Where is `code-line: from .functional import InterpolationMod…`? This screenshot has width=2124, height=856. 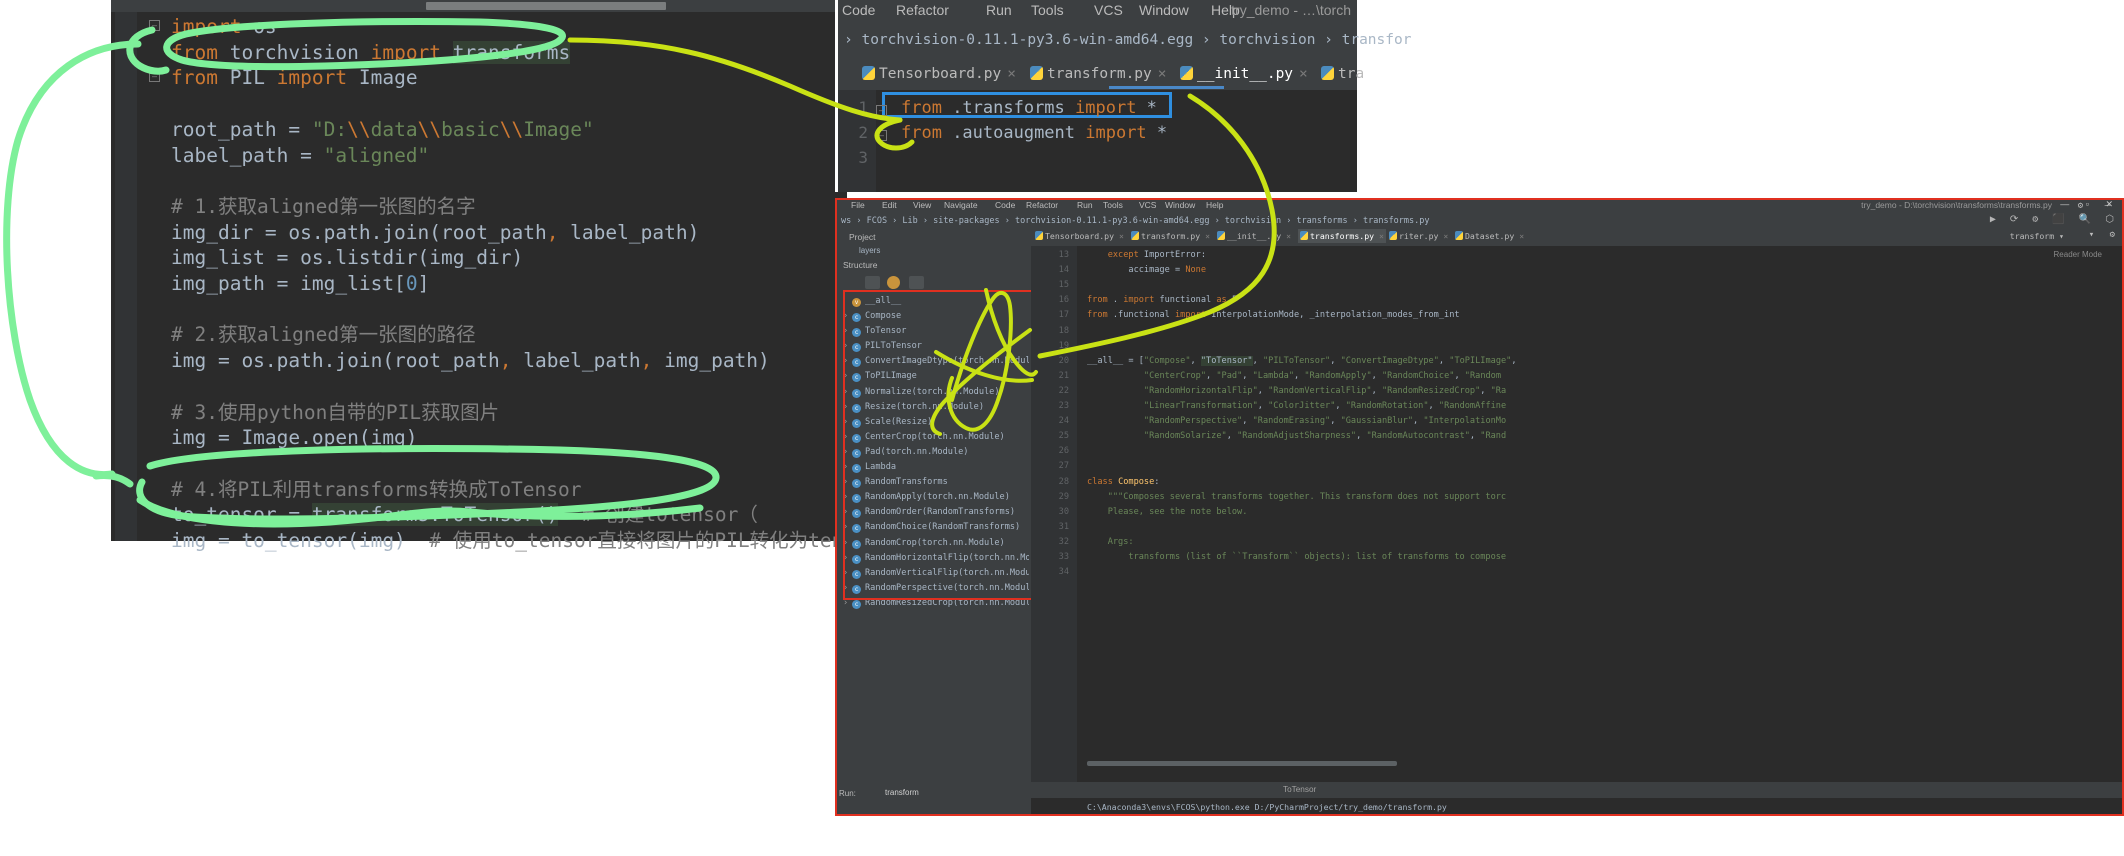 code-line: from .functional import InterpolationMod… is located at coordinates (1273, 315).